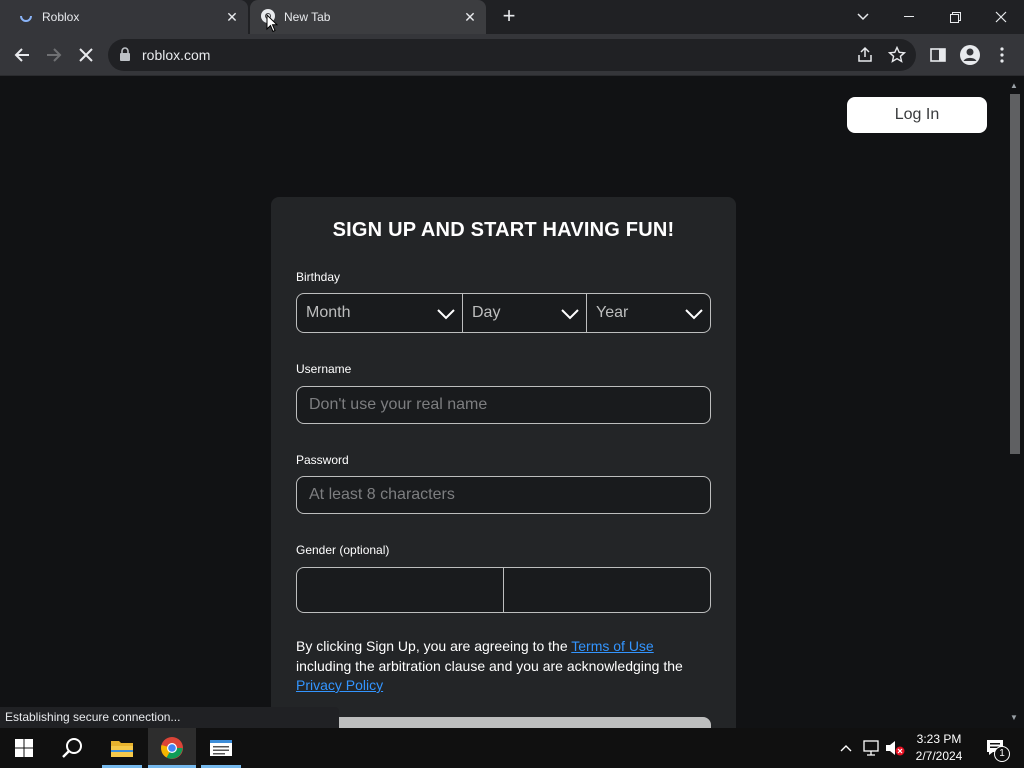 This screenshot has width=1024, height=768. I want to click on tab-title: New Tab, so click(307, 17).